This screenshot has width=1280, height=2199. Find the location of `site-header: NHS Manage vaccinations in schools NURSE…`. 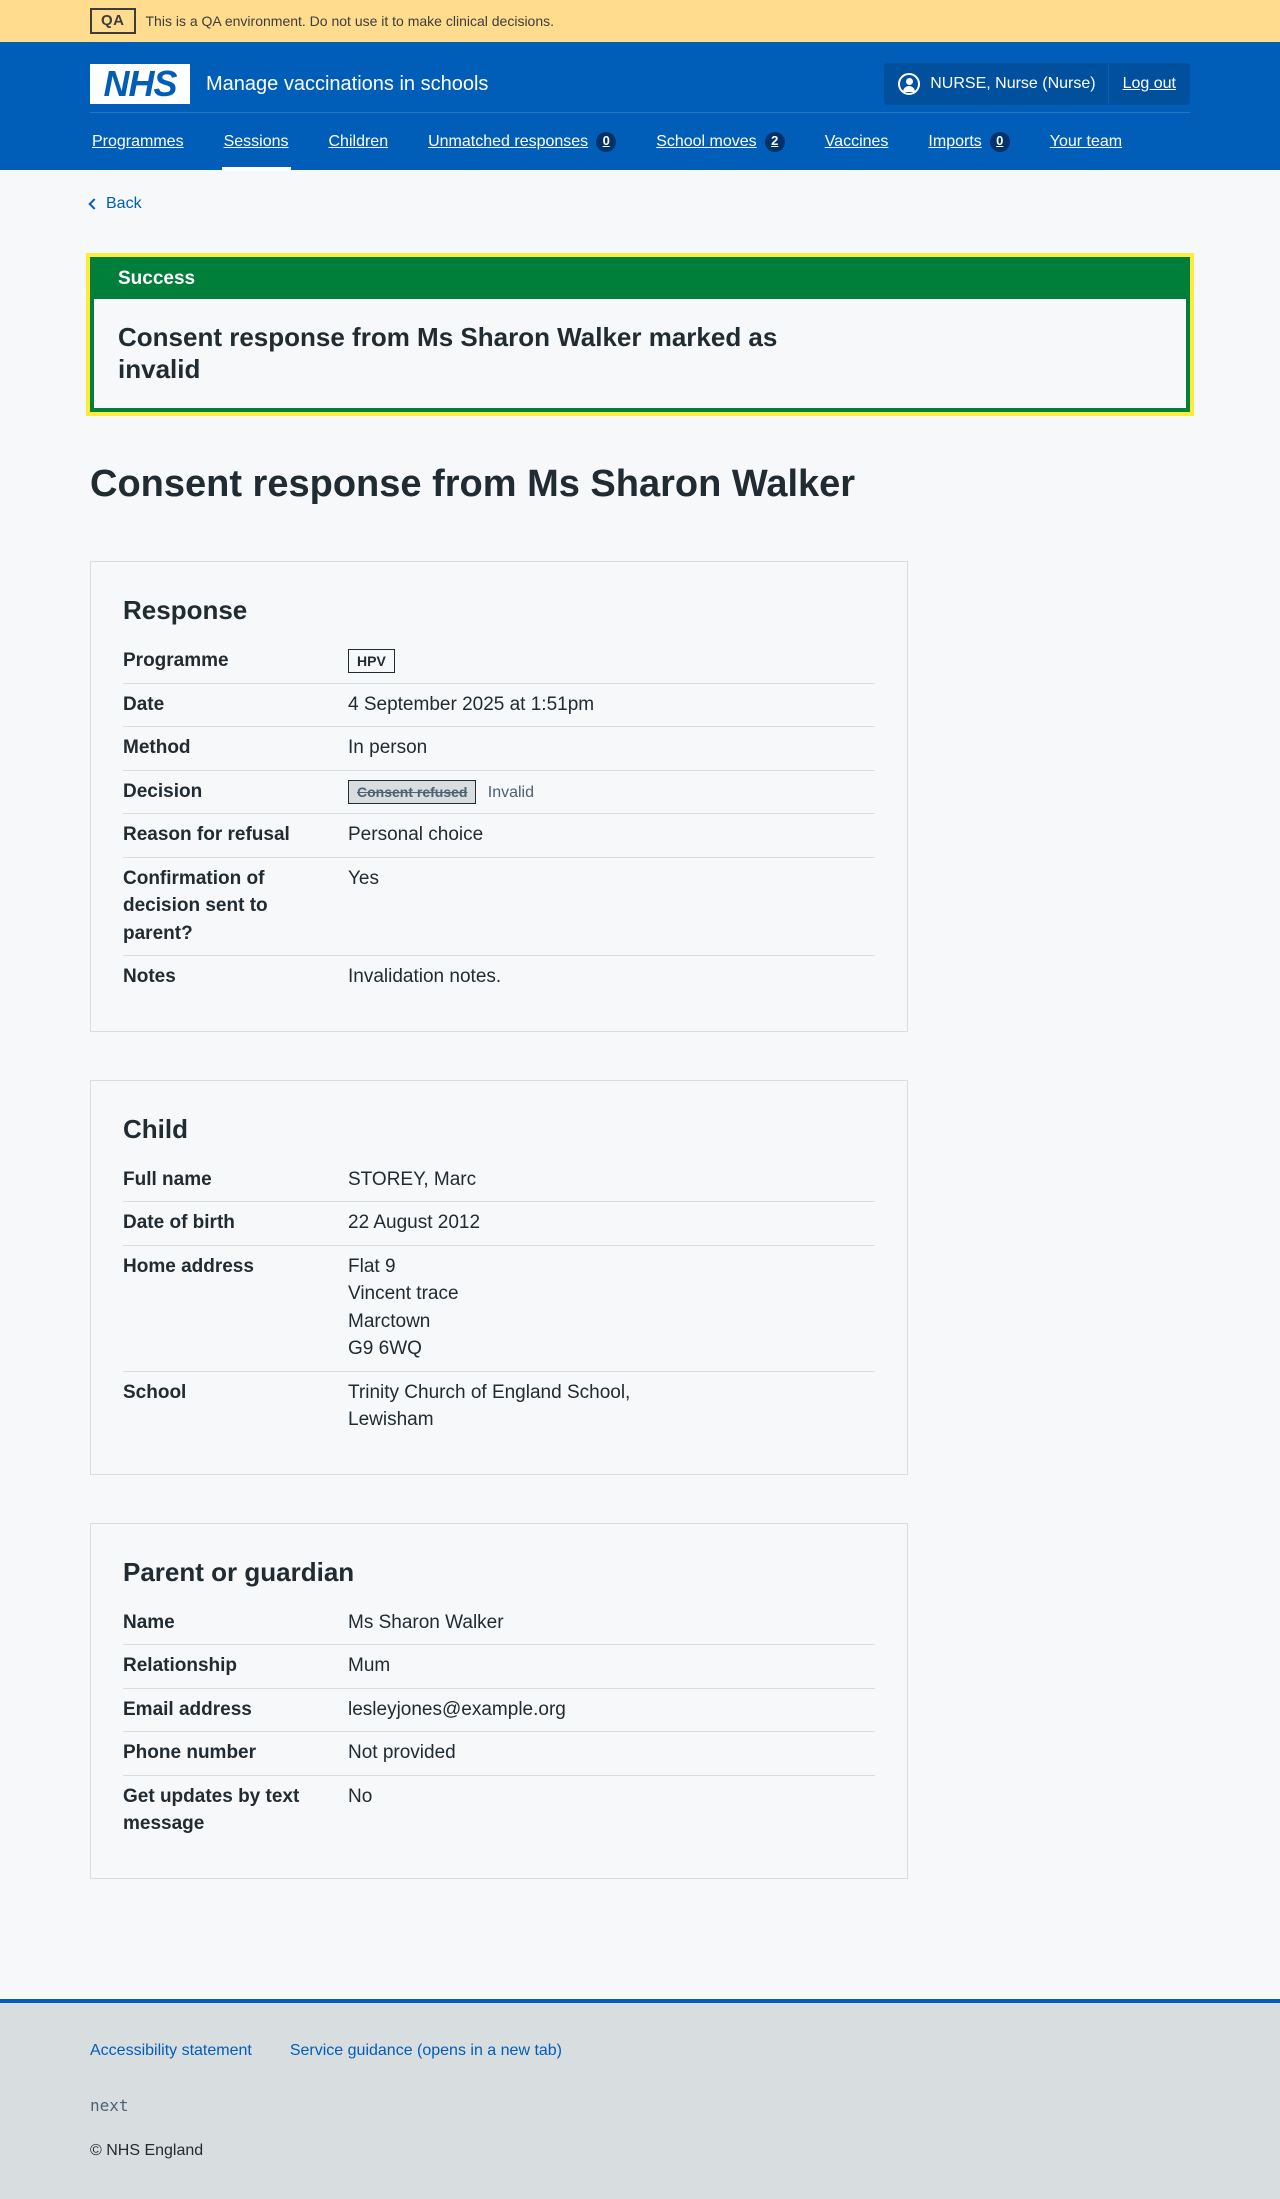

site-header: NHS Manage vaccinations in schools NURSE… is located at coordinates (640, 106).